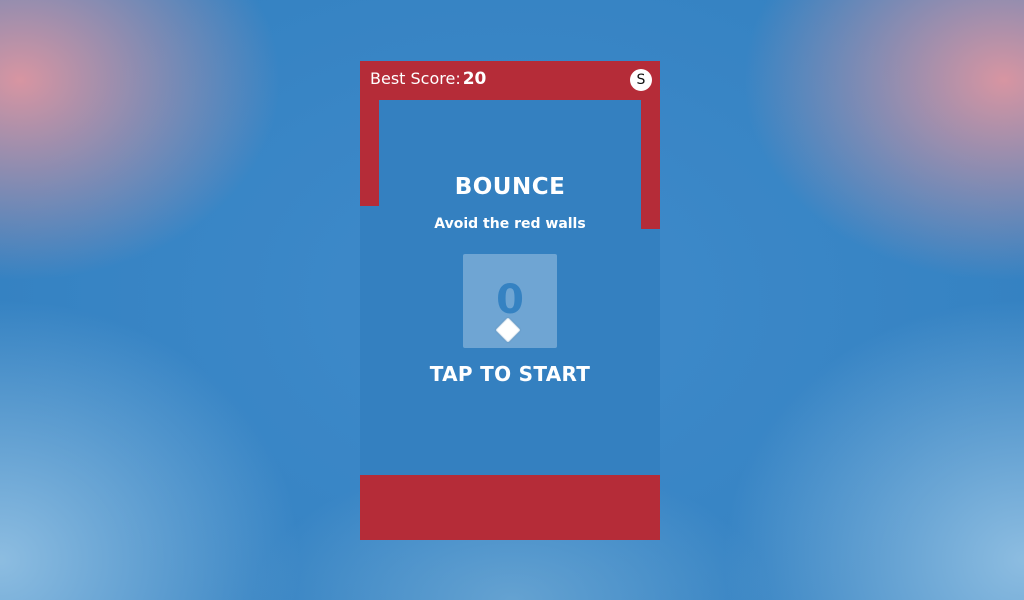 Image resolution: width=1024 pixels, height=600 pixels. Describe the element at coordinates (510, 374) in the screenshot. I see `tap-to-start-button: TAP TO START` at that location.